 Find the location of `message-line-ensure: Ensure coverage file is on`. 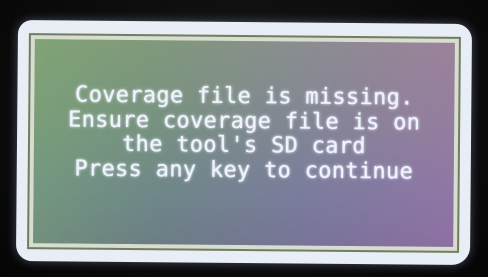

message-line-ensure: Ensure coverage file is on is located at coordinates (244, 121).